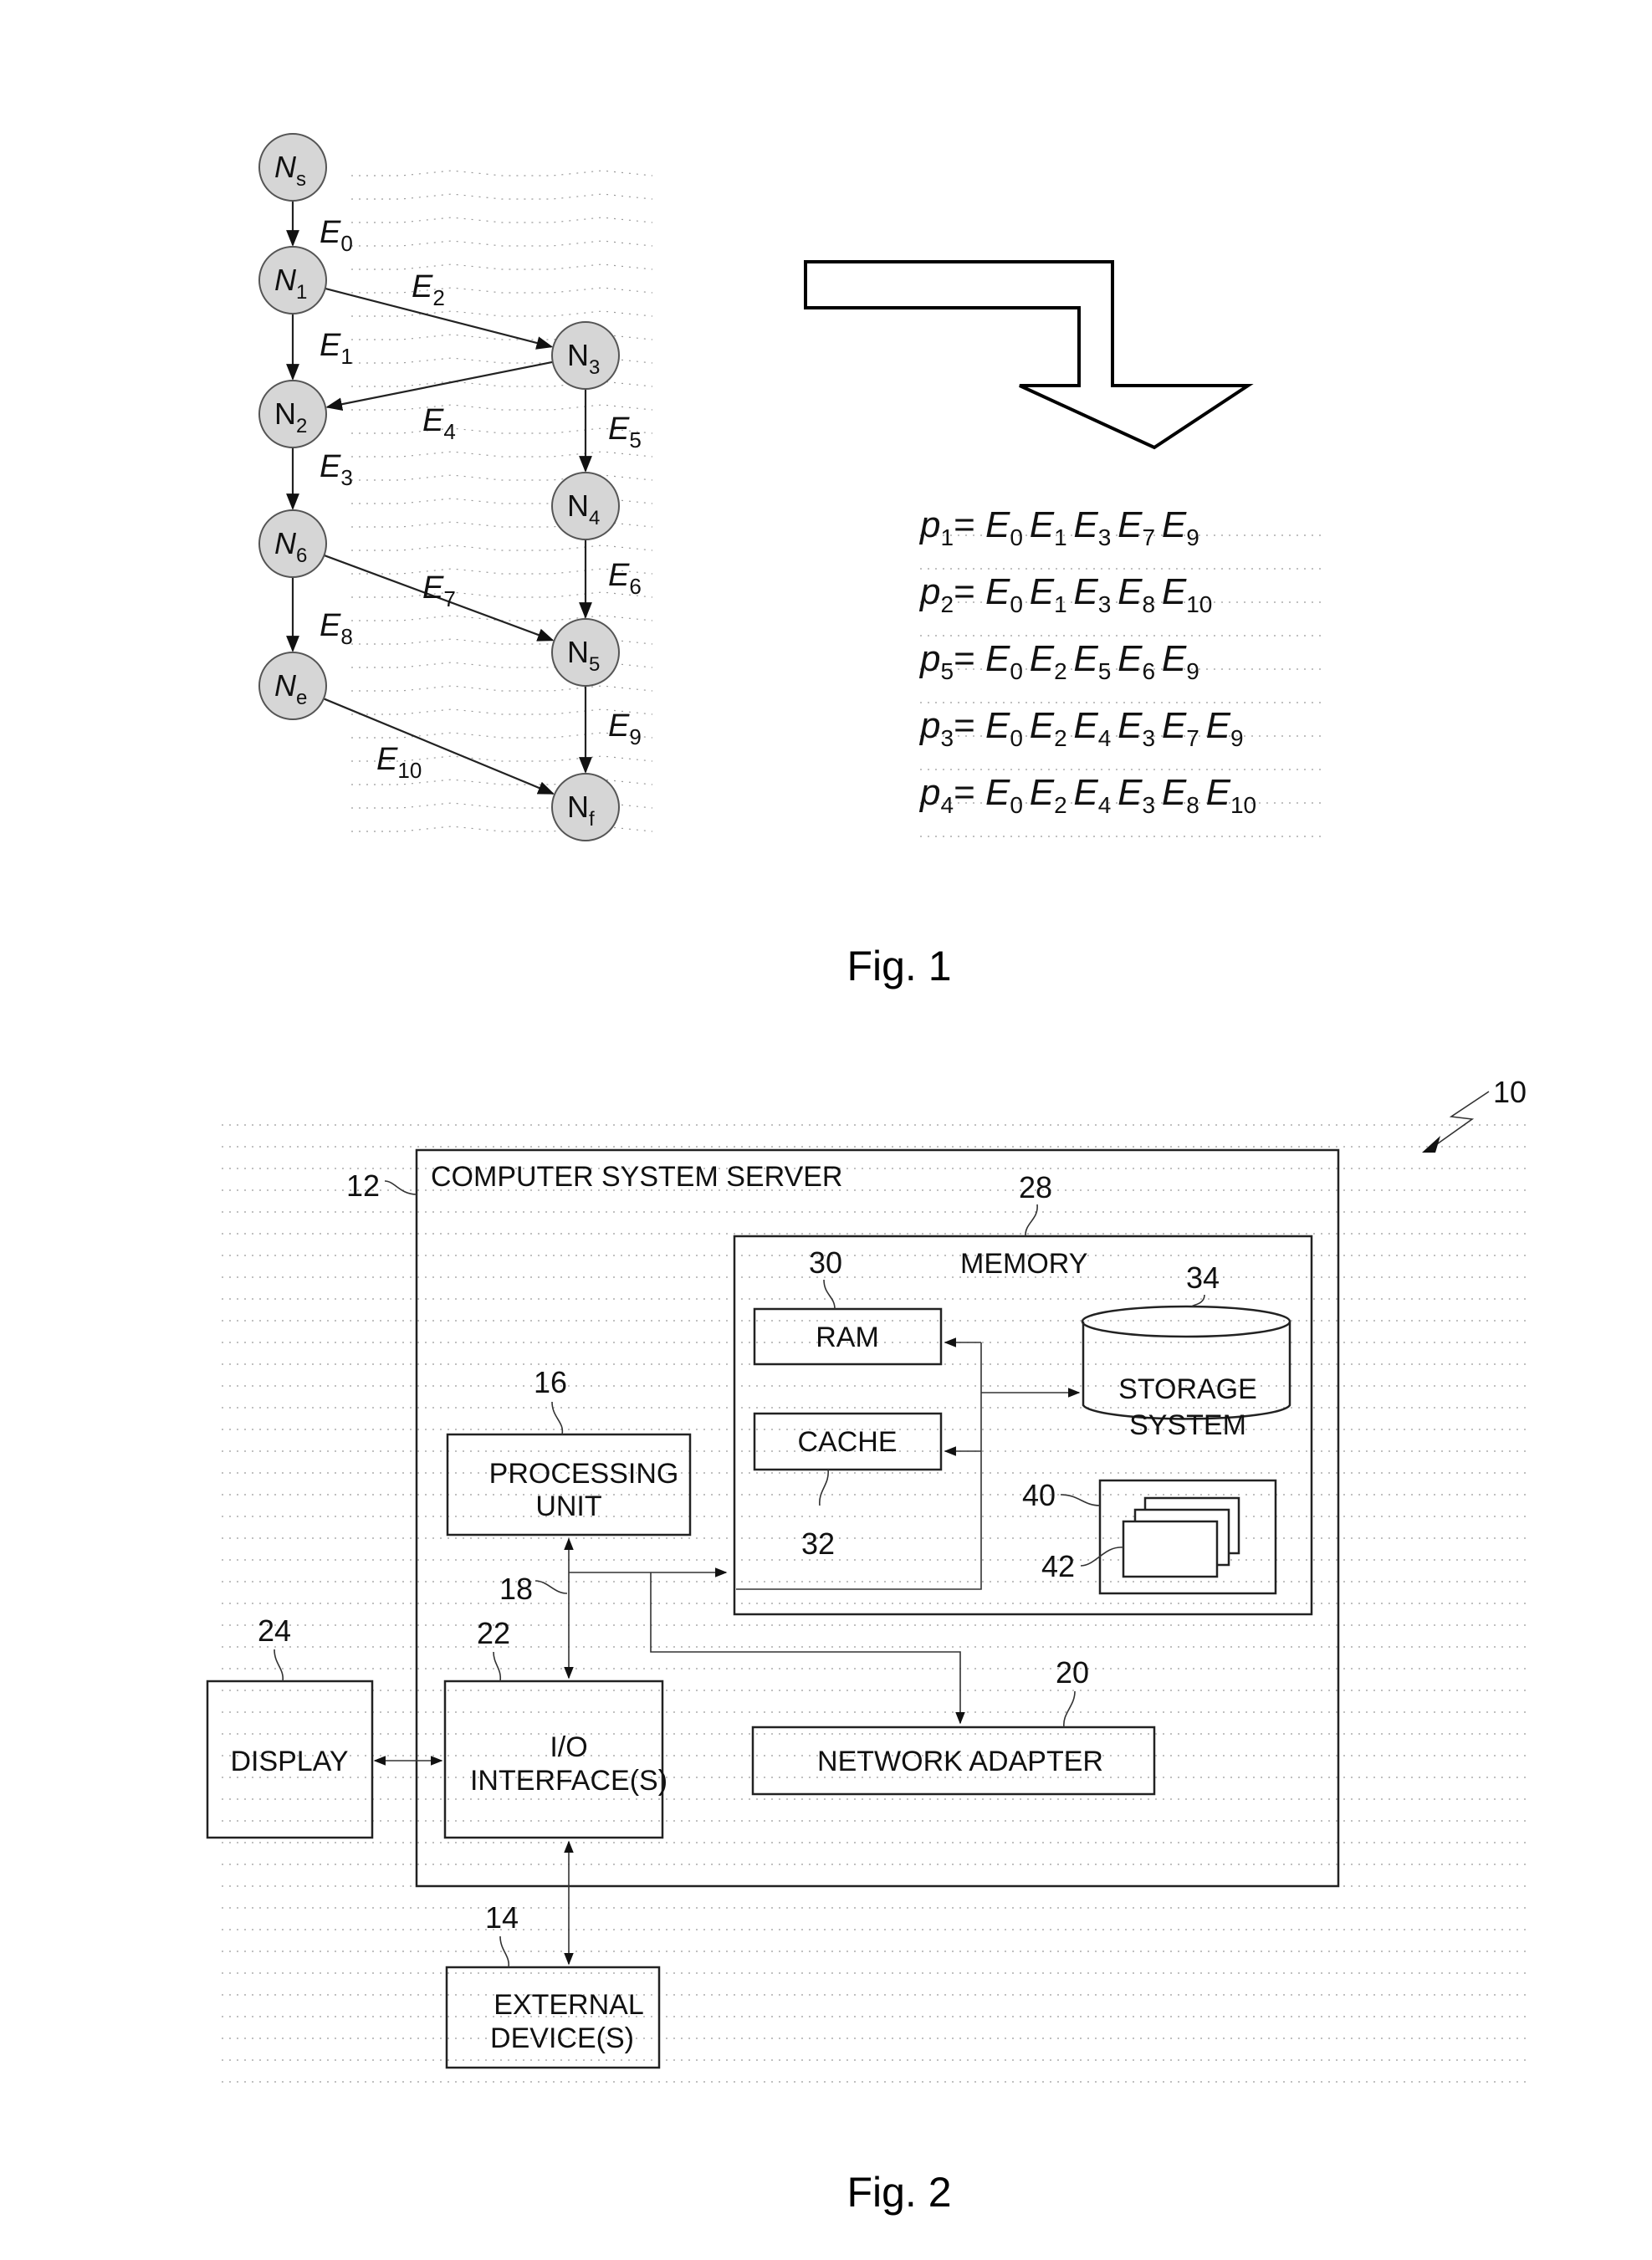 This screenshot has height=2260, width=1652. Describe the element at coordinates (439, 487) in the screenshot. I see `graph-nodes: Ns N1 N2 N6 Ne N3 N4 N5 Nf` at that location.